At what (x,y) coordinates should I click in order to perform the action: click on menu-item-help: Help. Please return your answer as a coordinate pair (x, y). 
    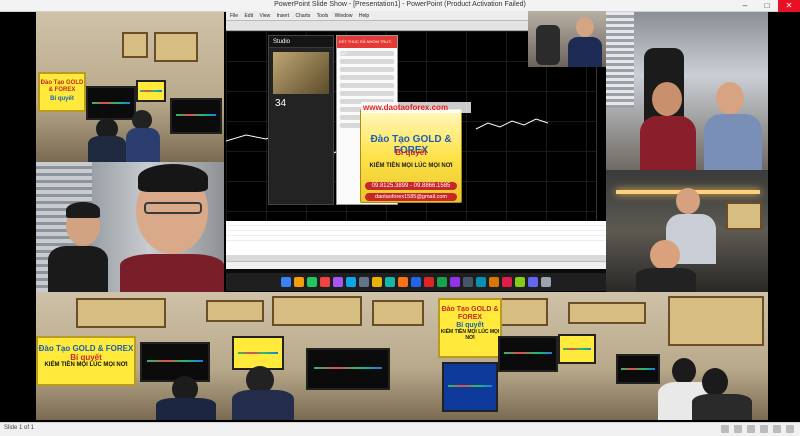
    Looking at the image, I should click on (364, 16).